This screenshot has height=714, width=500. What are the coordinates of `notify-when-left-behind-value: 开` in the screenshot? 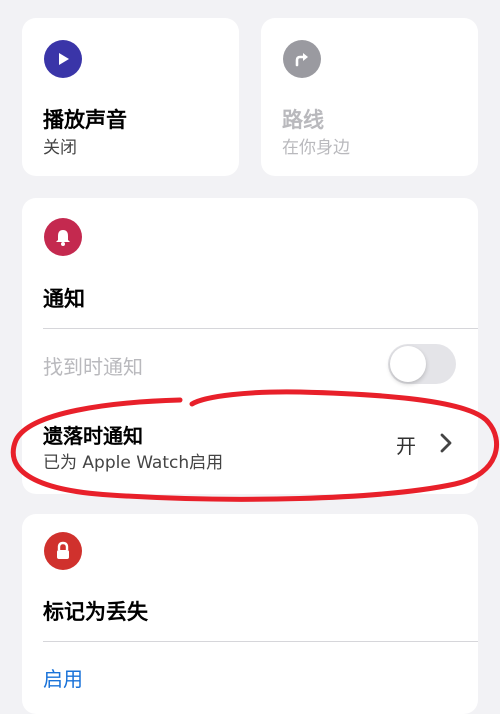 It's located at (406, 446).